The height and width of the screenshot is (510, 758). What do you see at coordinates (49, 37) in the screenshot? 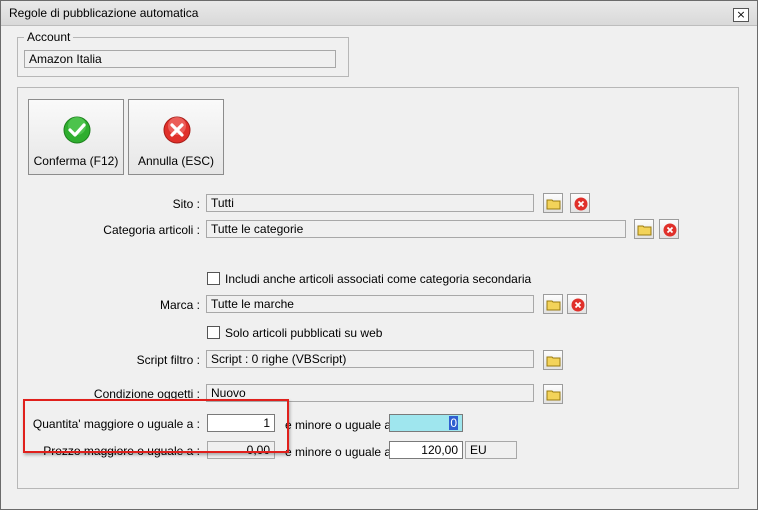
I see `account-legend: Account` at bounding box center [49, 37].